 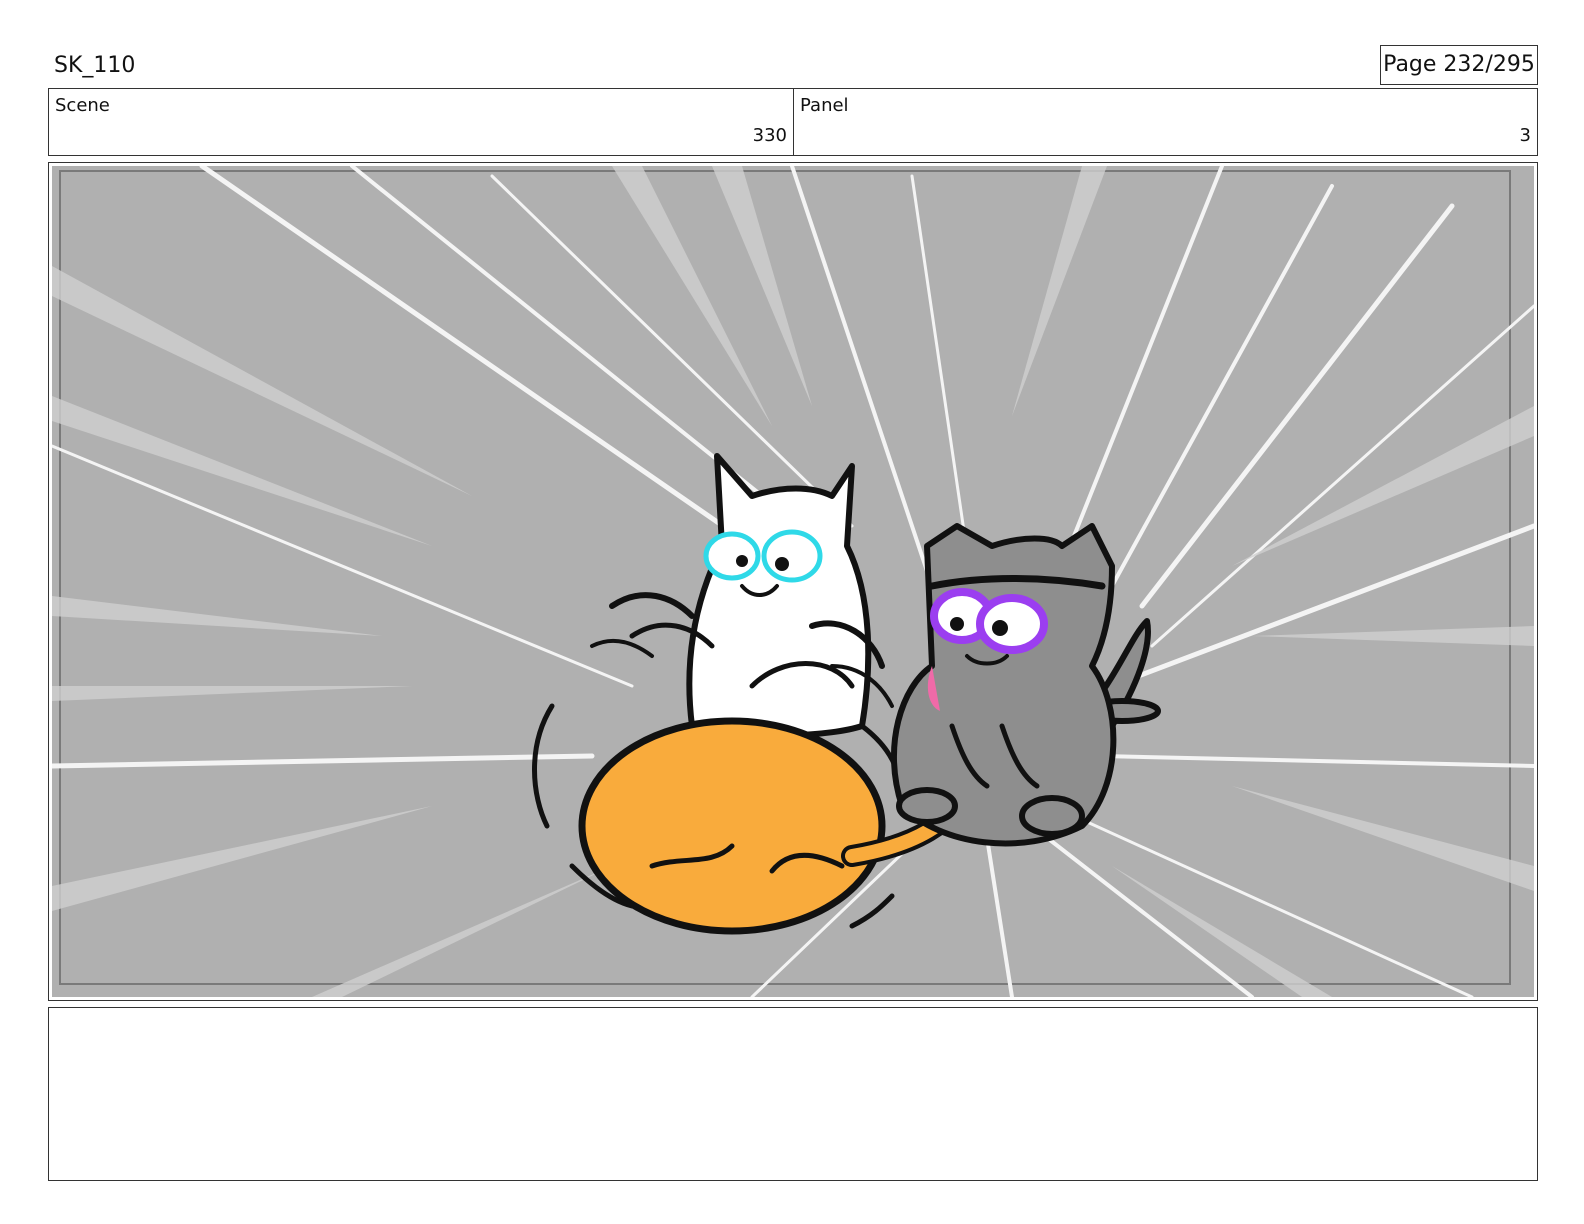 I want to click on white-cat-eye-left, so click(x=732, y=556).